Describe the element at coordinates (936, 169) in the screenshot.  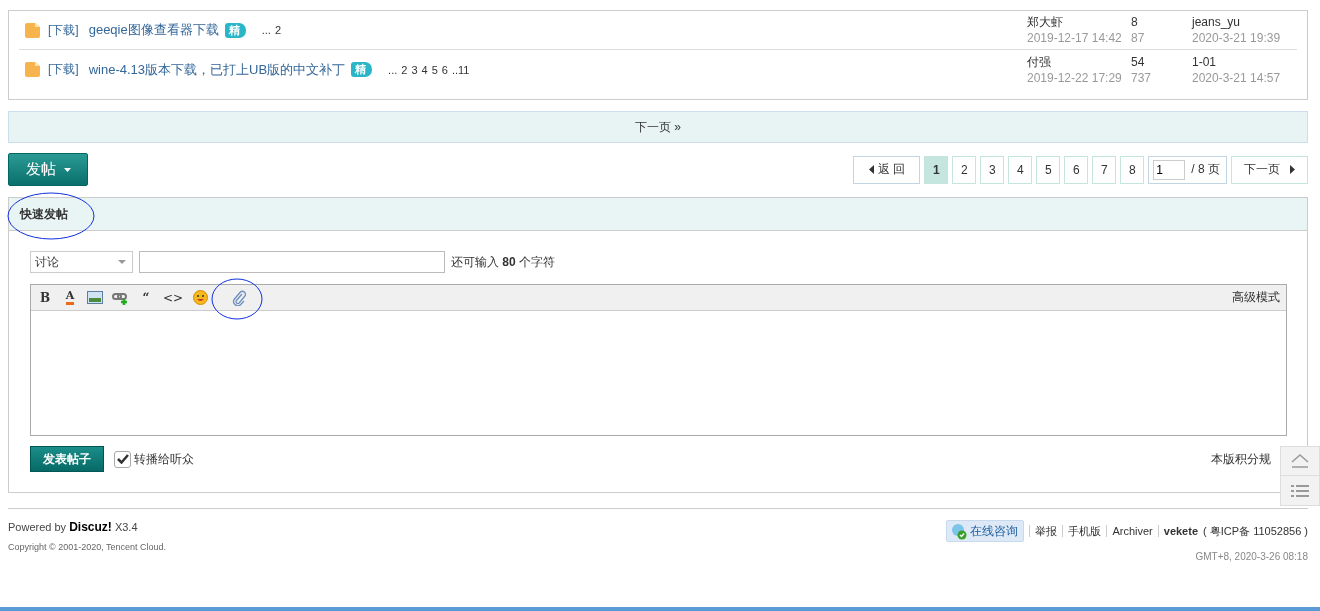
I see `page-number: 1` at that location.